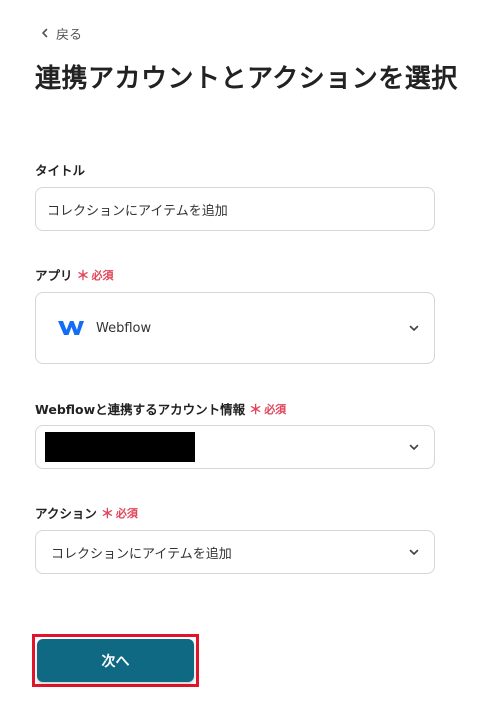 The width and height of the screenshot is (484, 703). I want to click on action-field-label: アクション ＊ 必須, so click(86, 512).